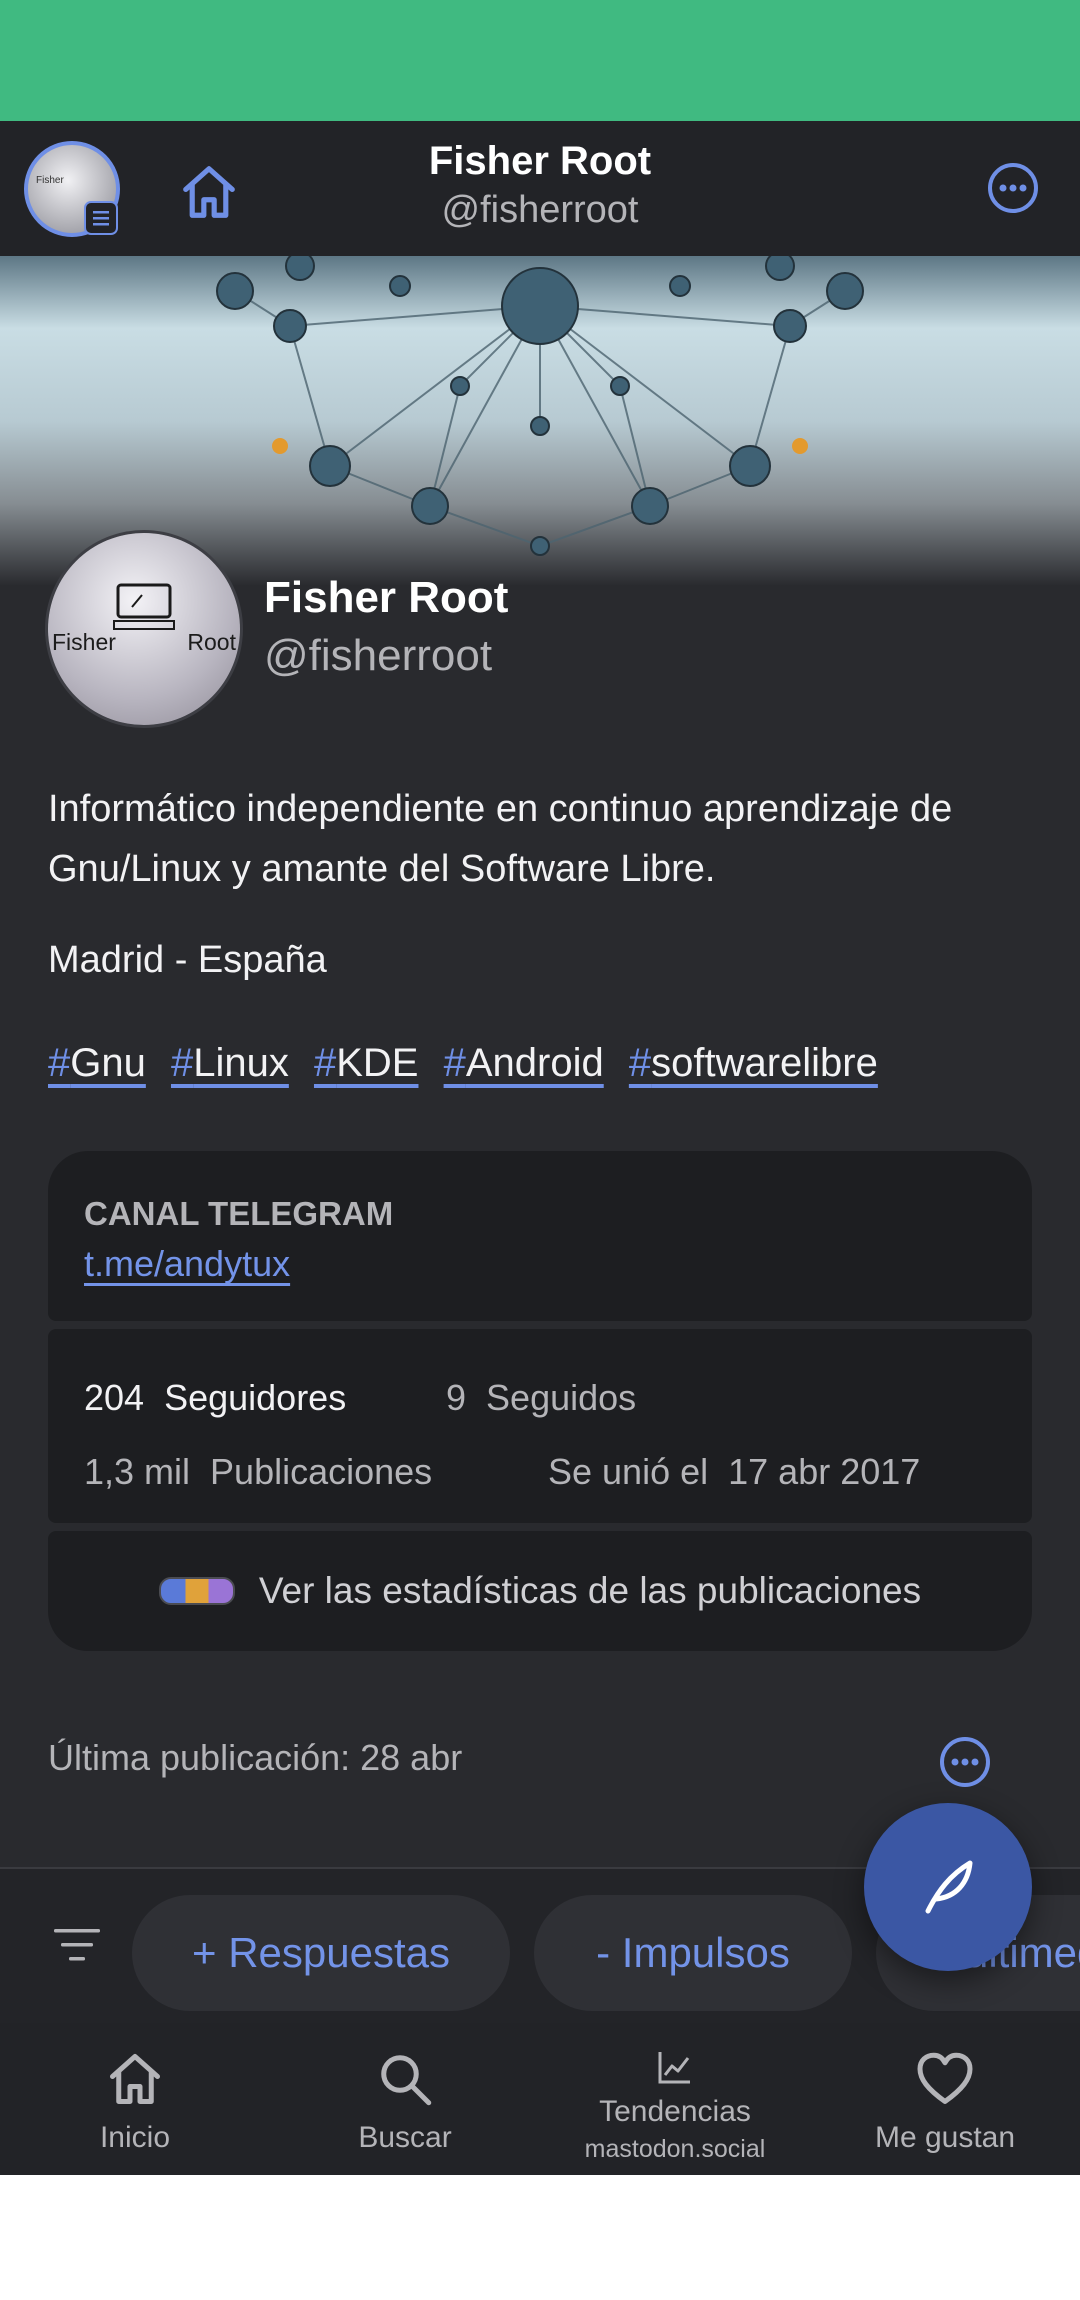 This screenshot has width=1080, height=2300. I want to click on nav-likes-label: Me gustan, so click(945, 2137).